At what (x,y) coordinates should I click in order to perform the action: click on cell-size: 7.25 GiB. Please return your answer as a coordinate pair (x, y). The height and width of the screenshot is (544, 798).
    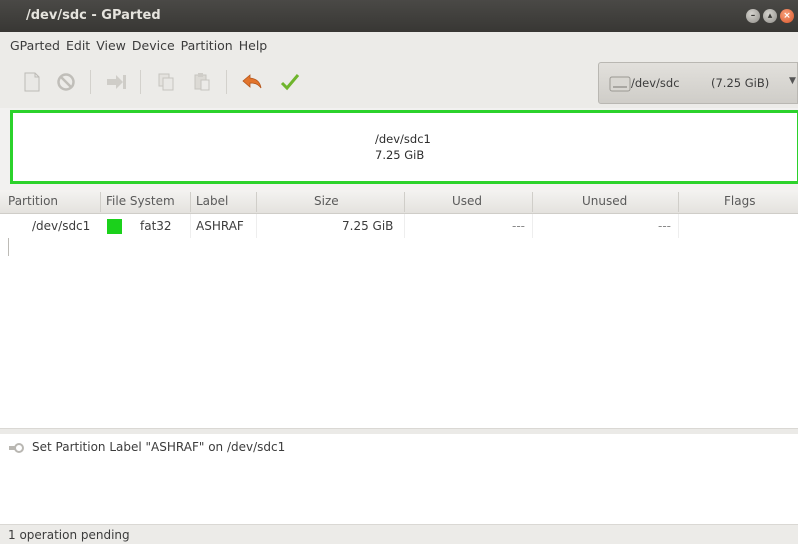
    Looking at the image, I should click on (368, 226).